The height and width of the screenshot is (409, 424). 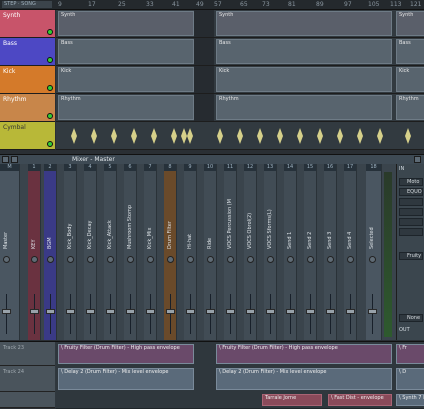 What do you see at coordinates (90, 252) in the screenshot?
I see `mixer-strip-4: 4 Kick_Decay` at bounding box center [90, 252].